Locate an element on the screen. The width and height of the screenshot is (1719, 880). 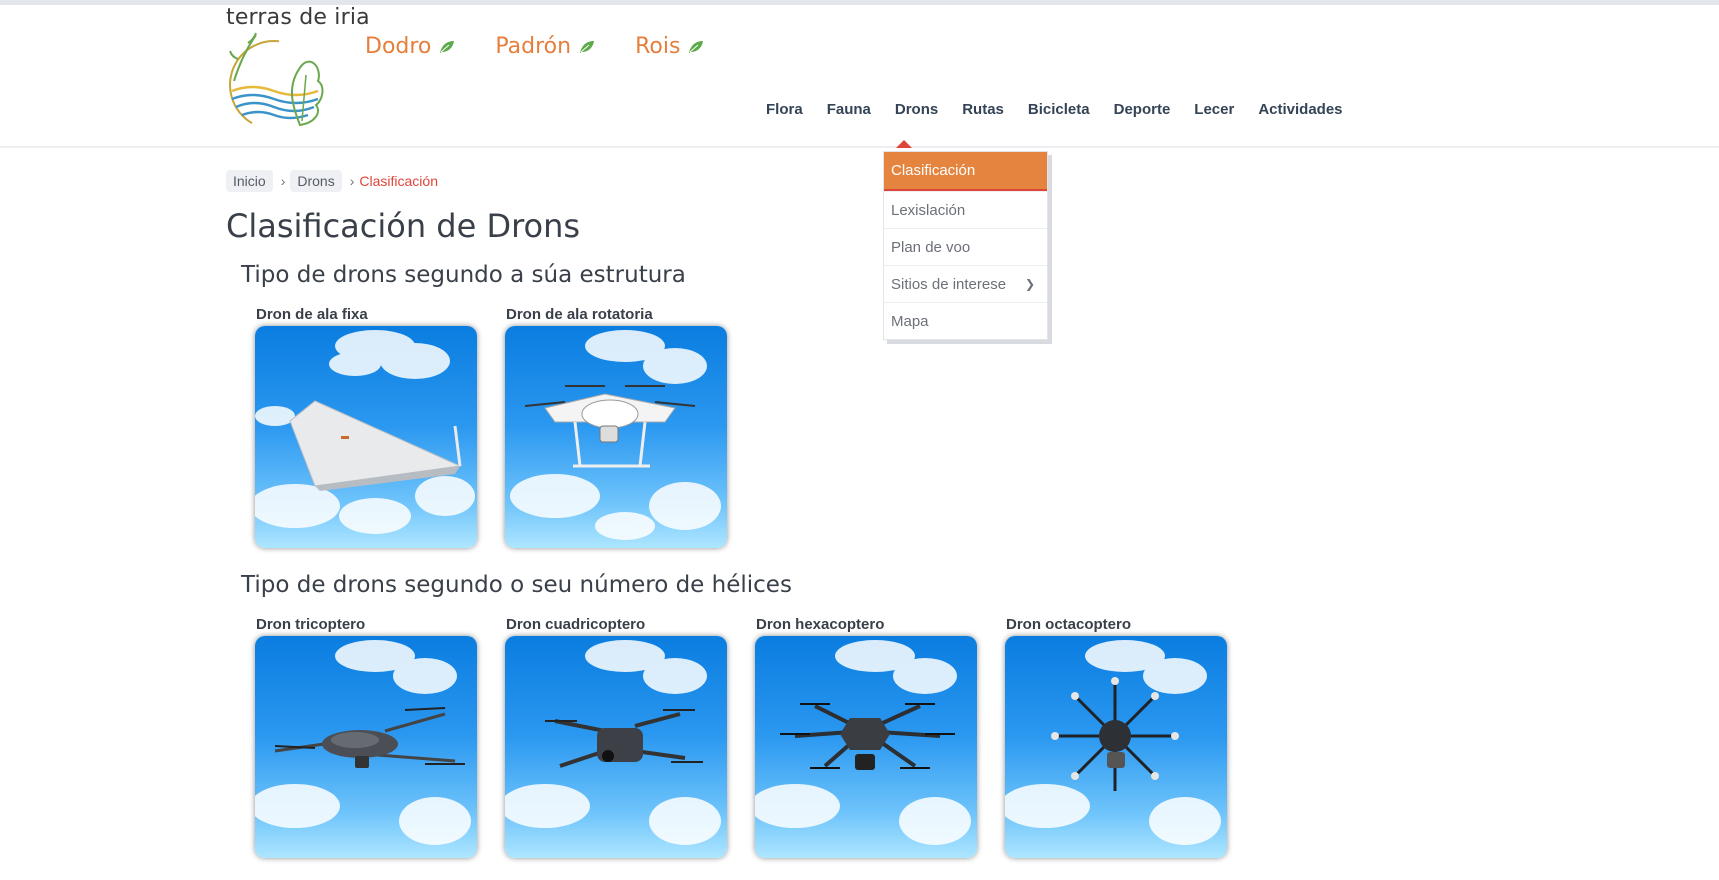
muni-label: Rois is located at coordinates (658, 46).